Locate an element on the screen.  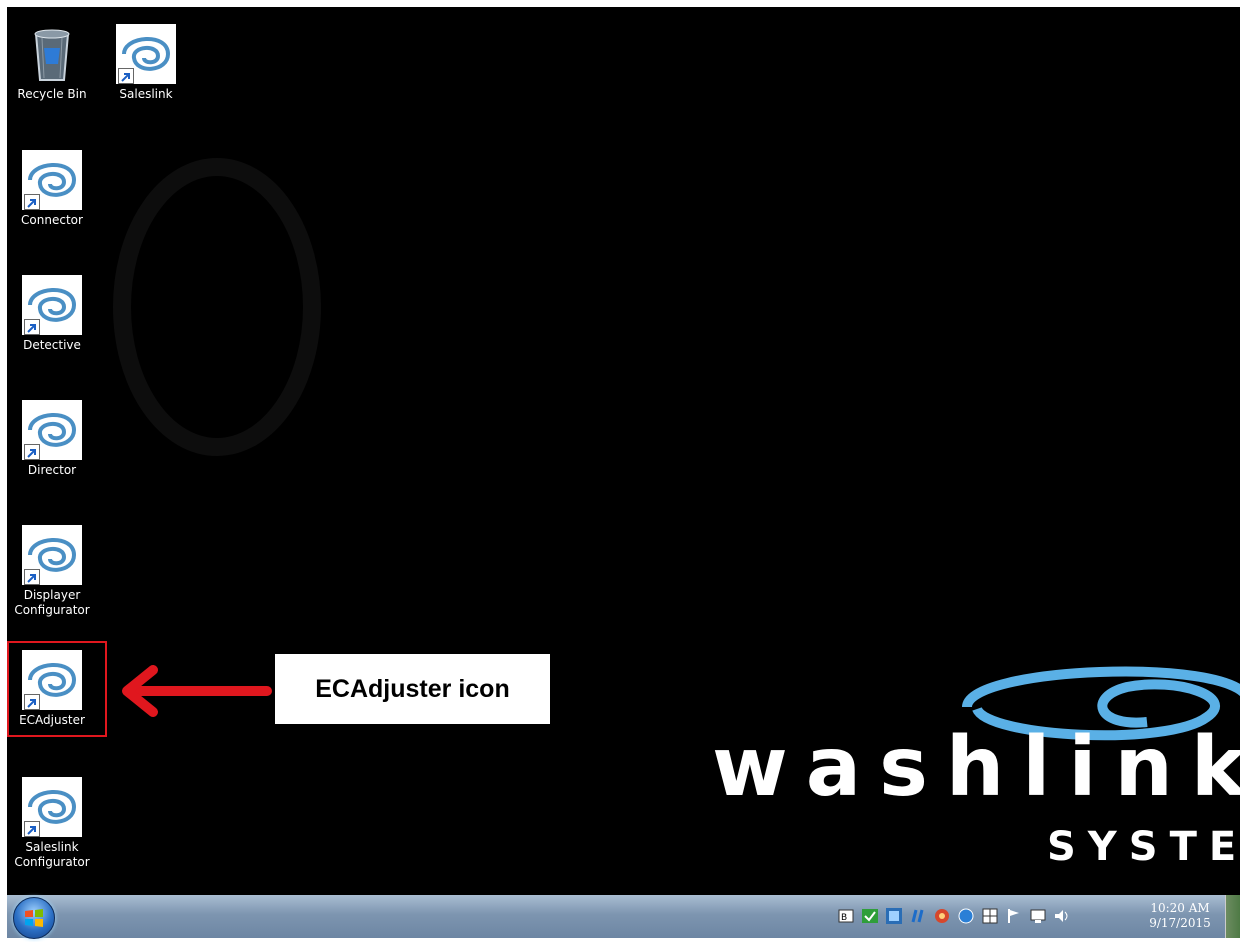
wallpaper-swirl-shadow is located at coordinates (217, 307).